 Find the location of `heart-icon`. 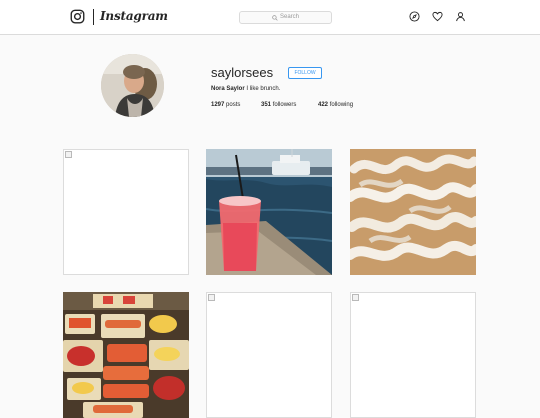

heart-icon is located at coordinates (437, 16).